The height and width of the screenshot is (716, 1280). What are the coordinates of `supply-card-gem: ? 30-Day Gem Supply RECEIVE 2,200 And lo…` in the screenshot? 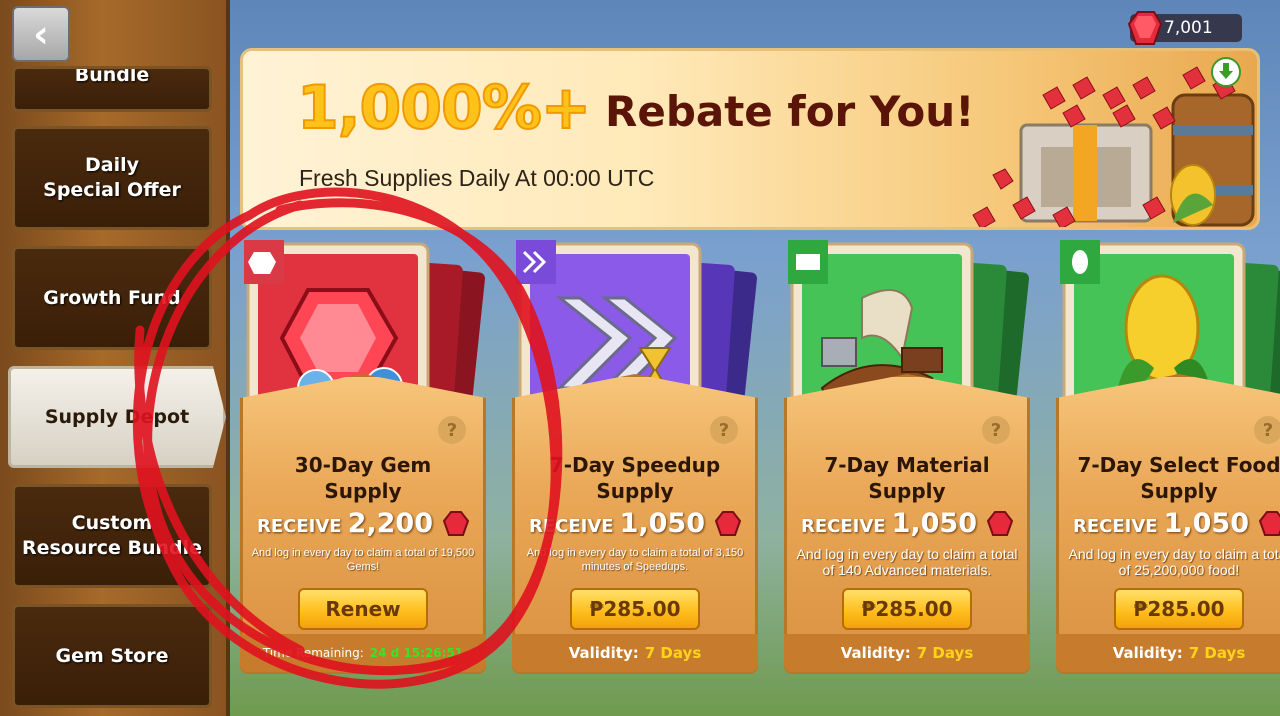 It's located at (363, 456).